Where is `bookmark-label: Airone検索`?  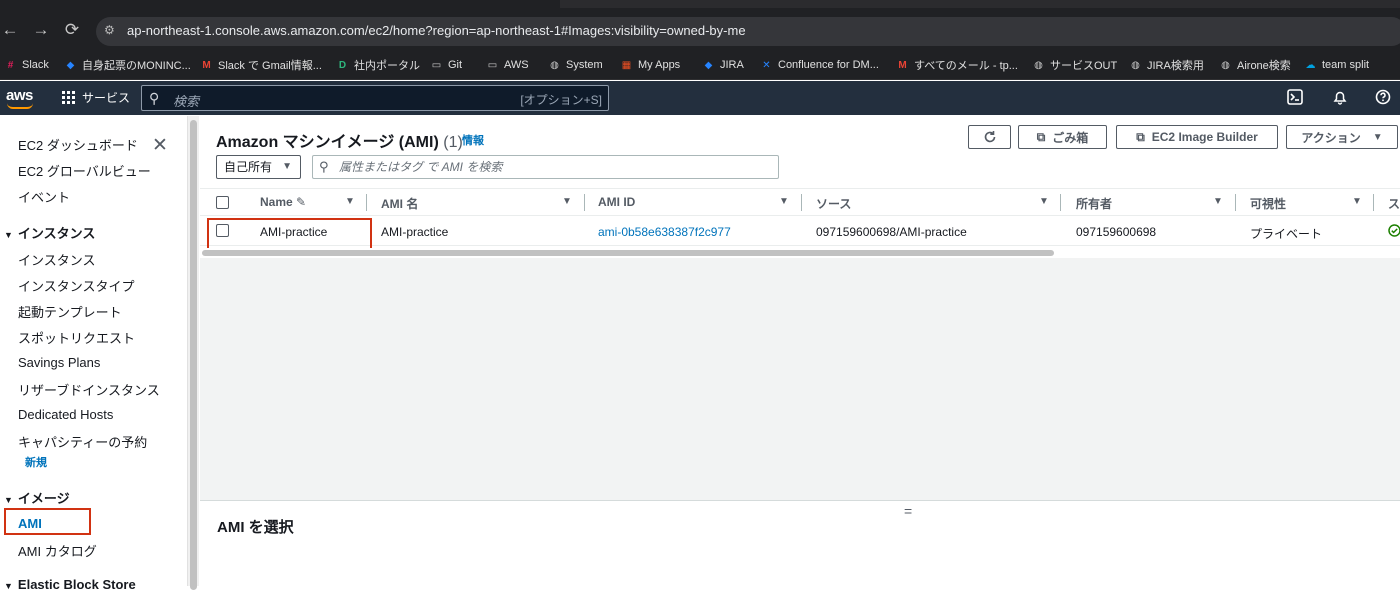 bookmark-label: Airone検索 is located at coordinates (1264, 66).